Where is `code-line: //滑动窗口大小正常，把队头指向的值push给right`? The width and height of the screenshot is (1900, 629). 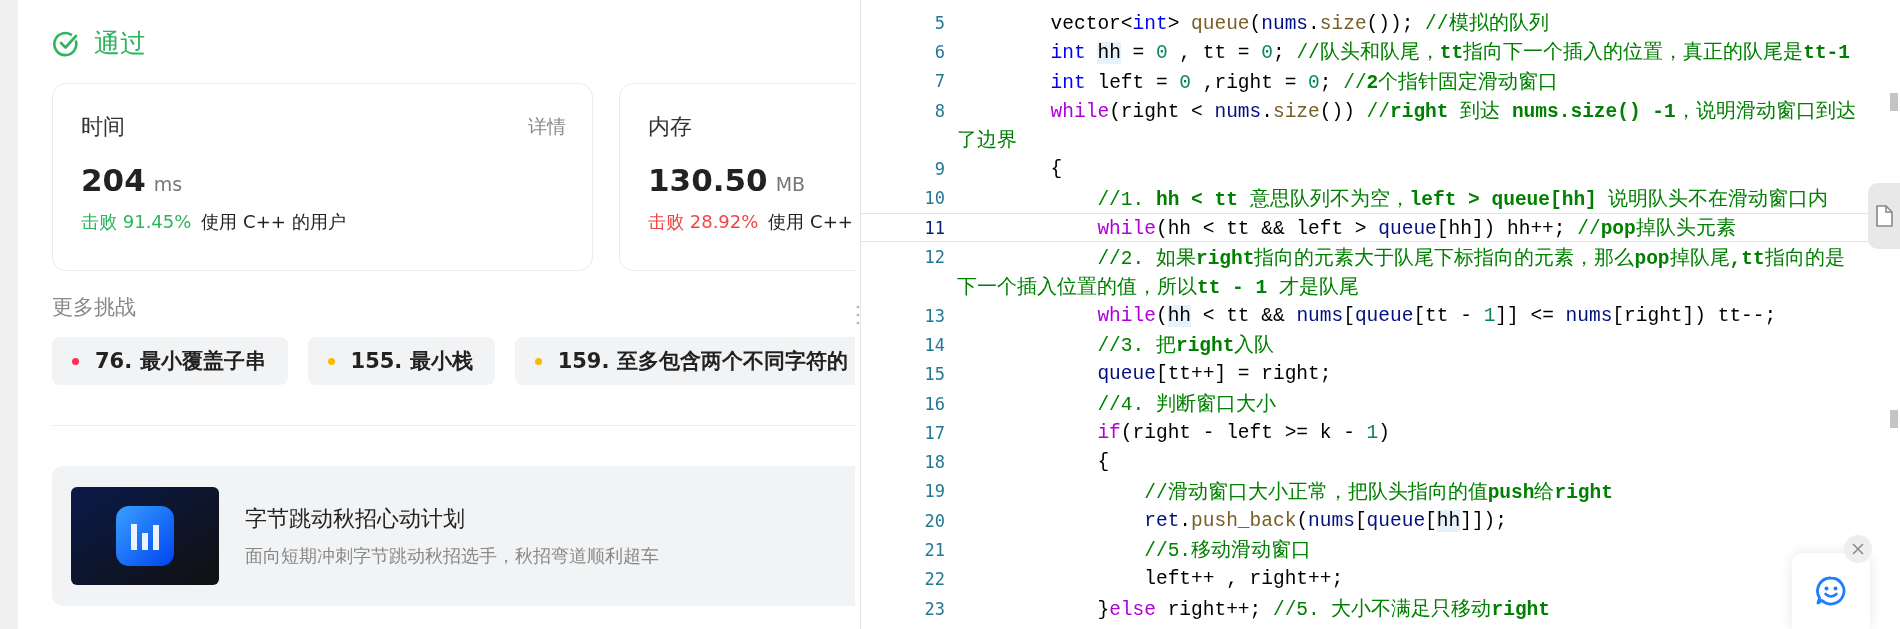
code-line: //滑动窗口大小正常，把队头指向的值push给right is located at coordinates (1378, 492).